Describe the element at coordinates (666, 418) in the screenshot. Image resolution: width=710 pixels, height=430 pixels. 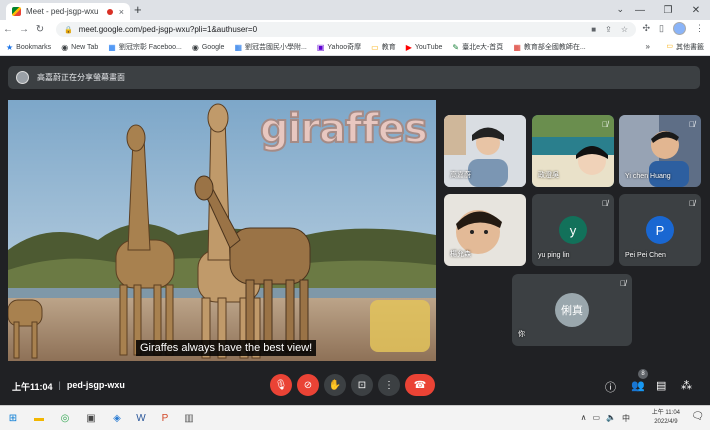
I see `taskbar-clock: 上午 11:04 2022/4/9` at that location.